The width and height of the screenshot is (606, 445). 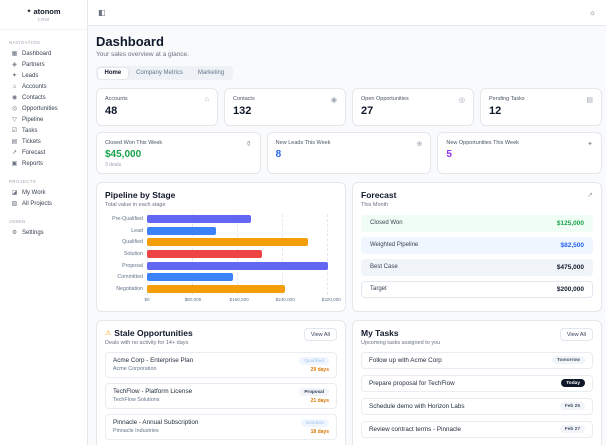 I want to click on settings-icon: ⚙, so click(x=14, y=232).